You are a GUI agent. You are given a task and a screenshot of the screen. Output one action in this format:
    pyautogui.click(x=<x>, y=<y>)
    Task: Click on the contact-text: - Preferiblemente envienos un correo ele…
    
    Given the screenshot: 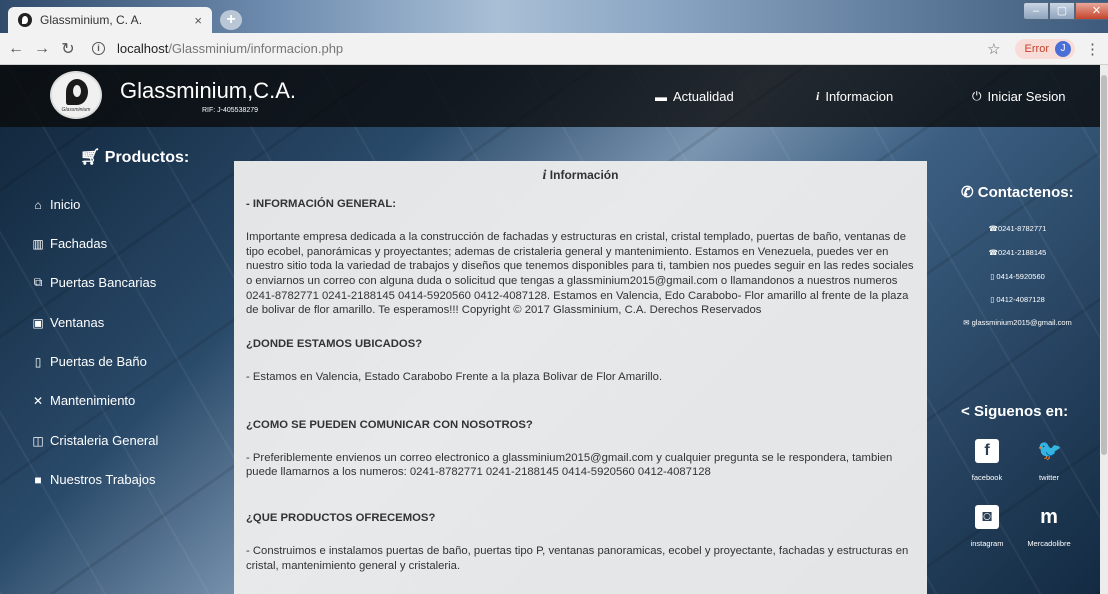 What is the action you would take?
    pyautogui.click(x=569, y=465)
    